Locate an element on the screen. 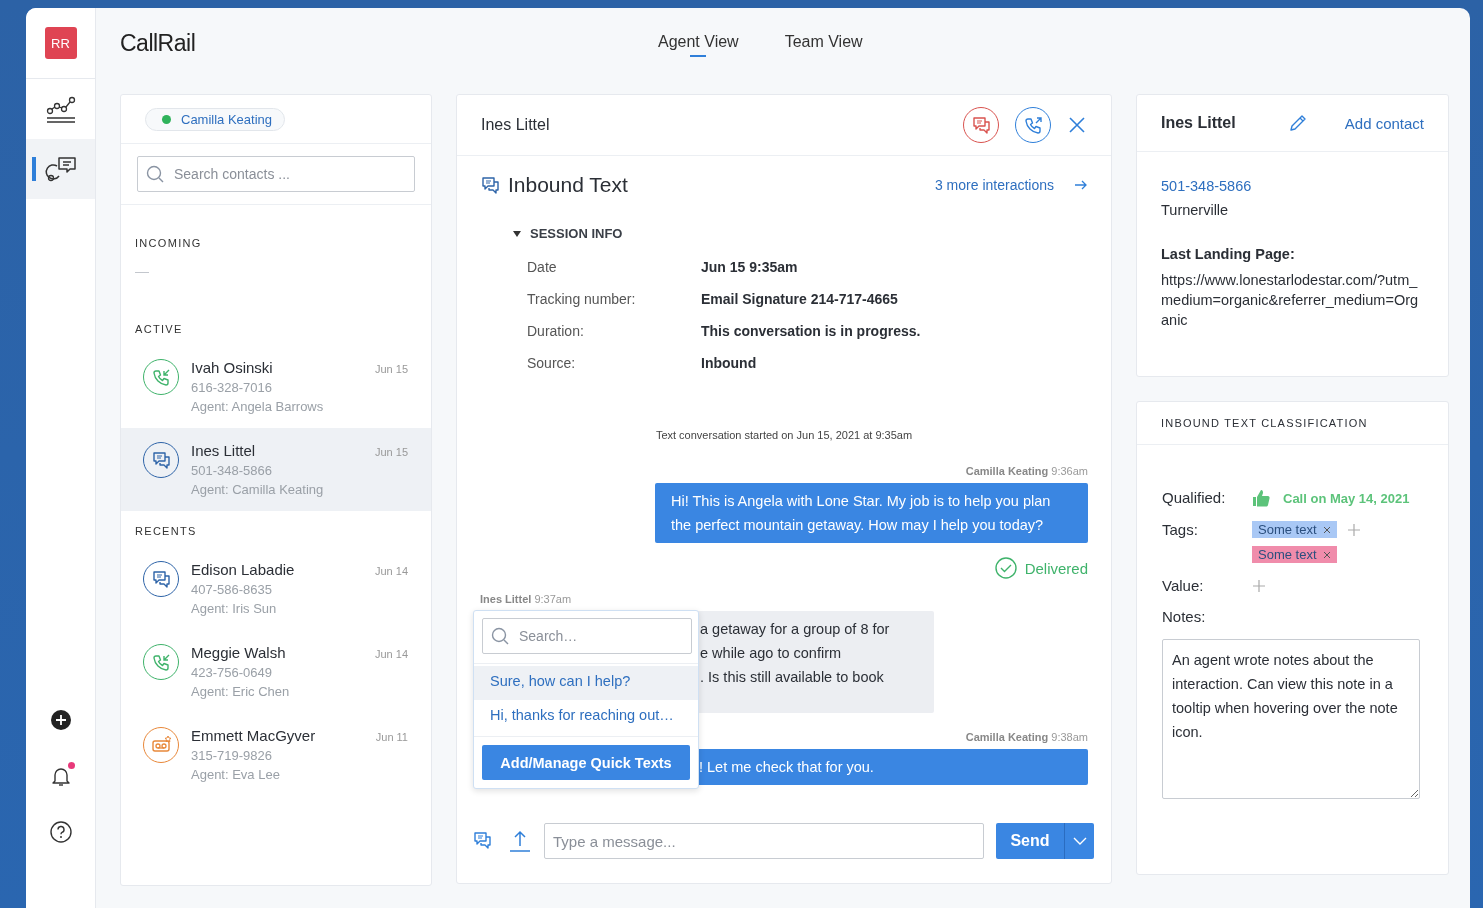  session-toggle: SESSION INFO is located at coordinates (800, 233).